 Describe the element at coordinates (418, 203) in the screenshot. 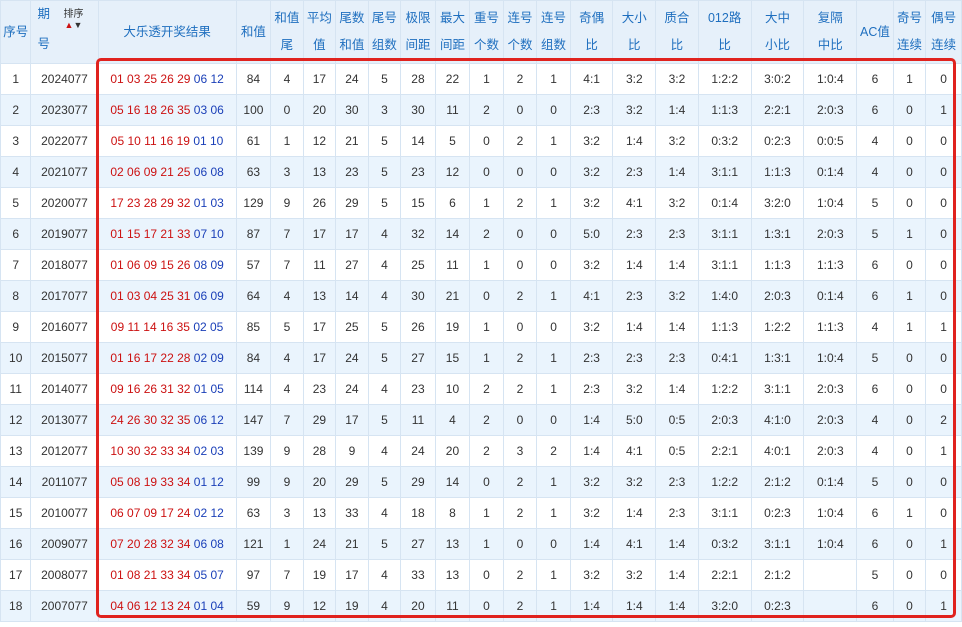

I see `row-limit-gap: 15` at that location.